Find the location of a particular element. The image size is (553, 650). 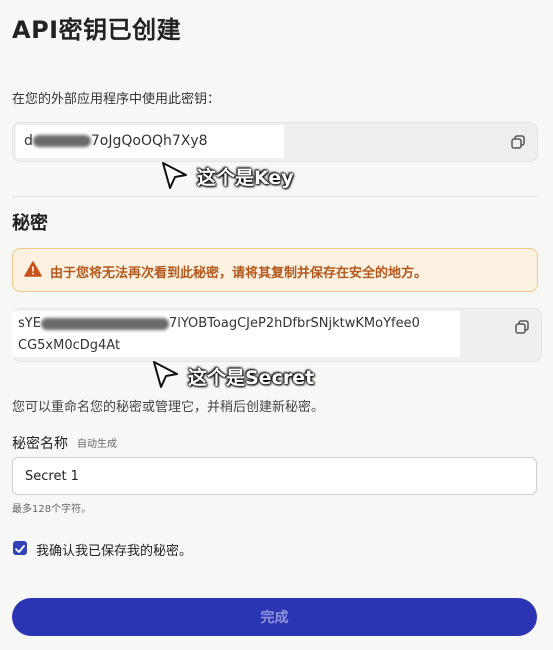

warning-text: 由于您将无法再次看到此秘密，请将其复制并保存在安全的地方。 is located at coordinates (239, 273).